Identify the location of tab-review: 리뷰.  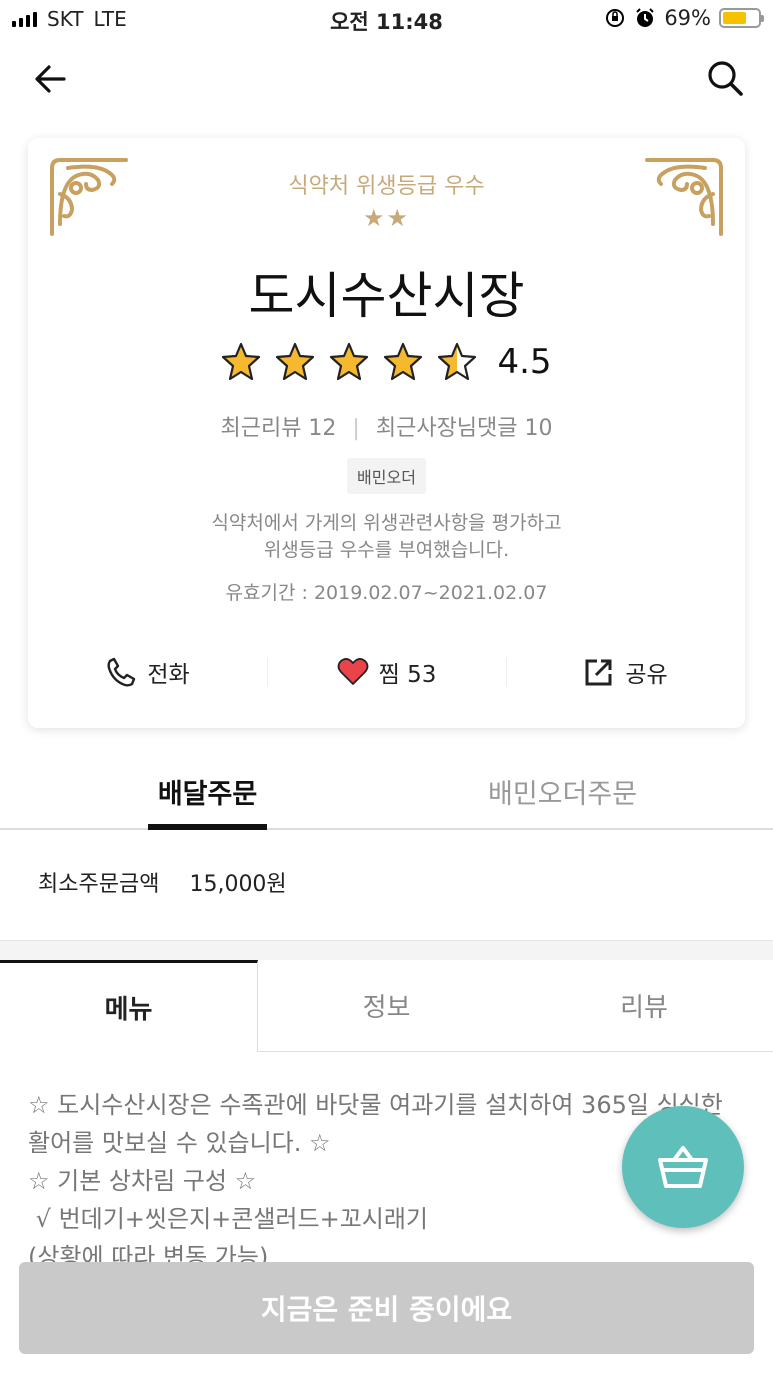
(644, 1006).